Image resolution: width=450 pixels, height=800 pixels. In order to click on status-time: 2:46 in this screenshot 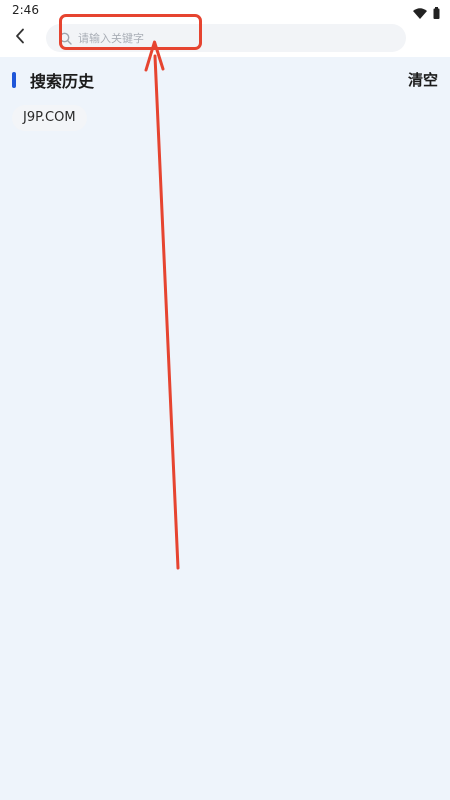, I will do `click(25, 10)`.